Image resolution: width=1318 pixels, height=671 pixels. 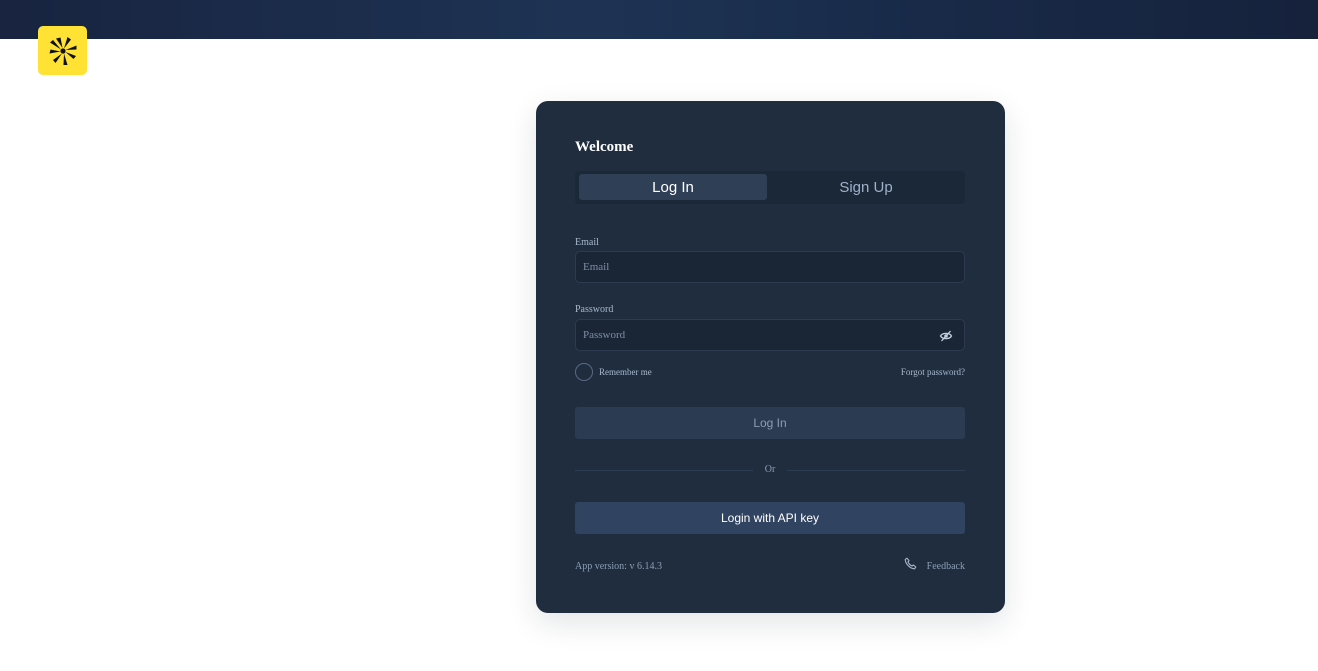 I want to click on remember-me-label: Remember me, so click(x=625, y=372).